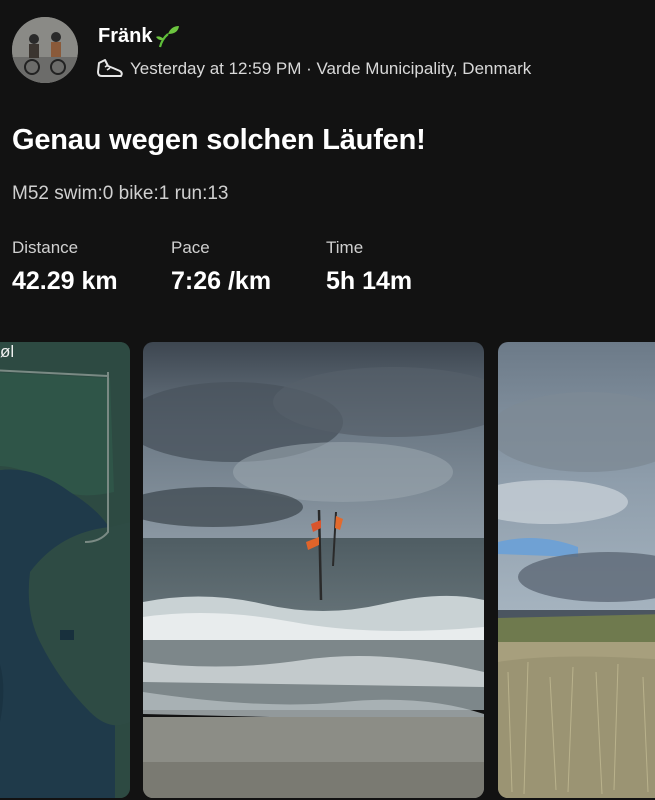 The height and width of the screenshot is (800, 655). I want to click on activity-description: M52 swim:0 bike:1 run:13, so click(120, 193).